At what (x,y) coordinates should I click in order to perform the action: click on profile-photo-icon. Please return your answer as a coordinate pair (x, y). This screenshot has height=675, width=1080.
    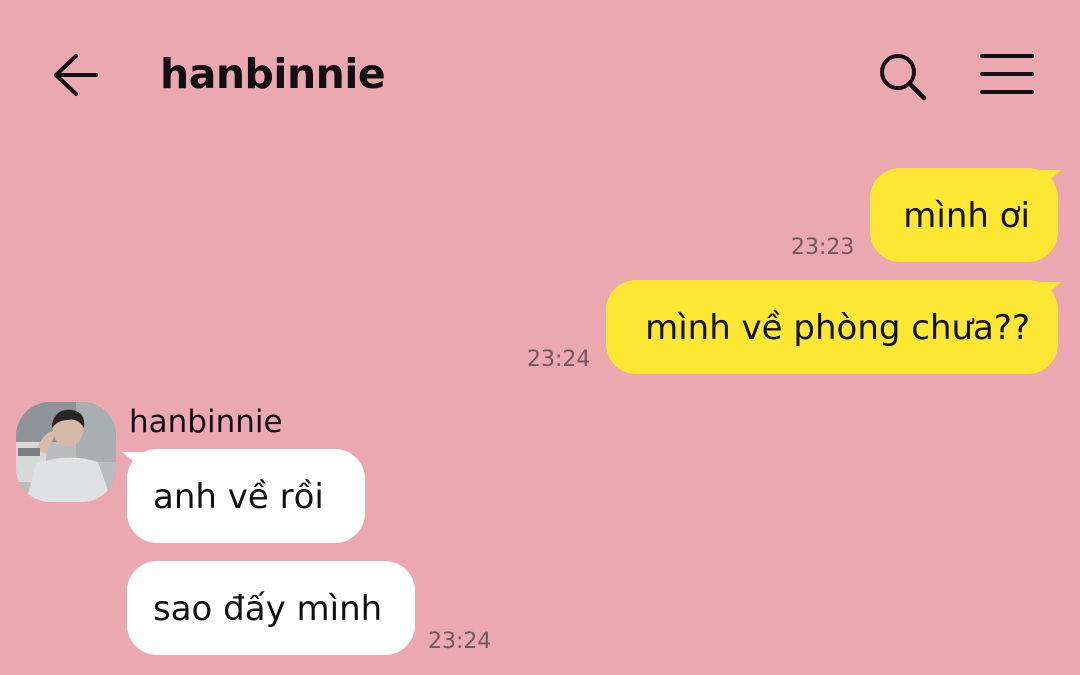
    Looking at the image, I should click on (66, 452).